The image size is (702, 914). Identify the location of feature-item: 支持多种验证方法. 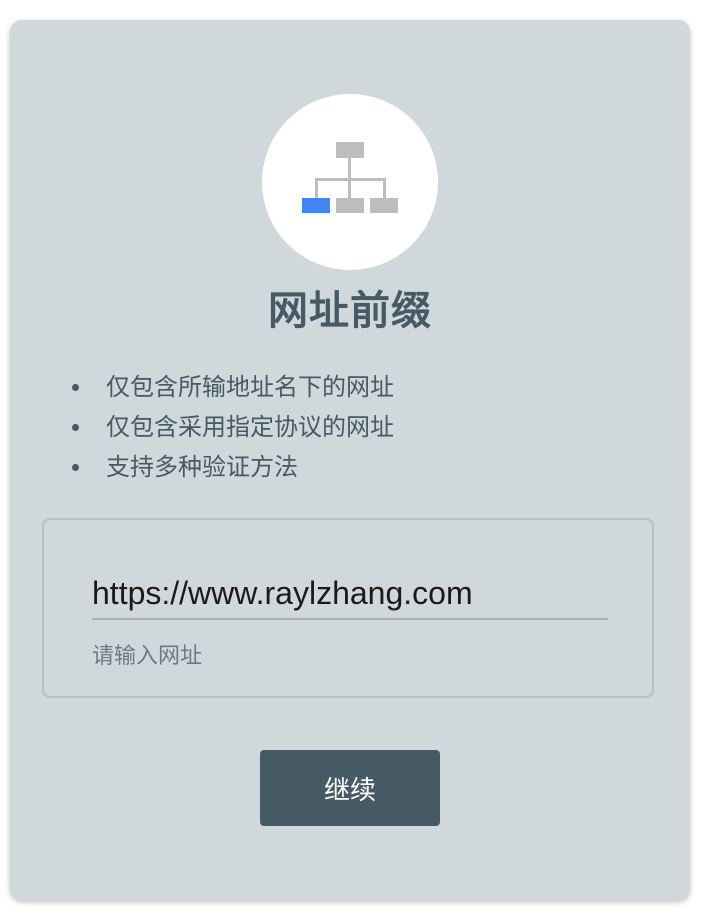
(231, 467).